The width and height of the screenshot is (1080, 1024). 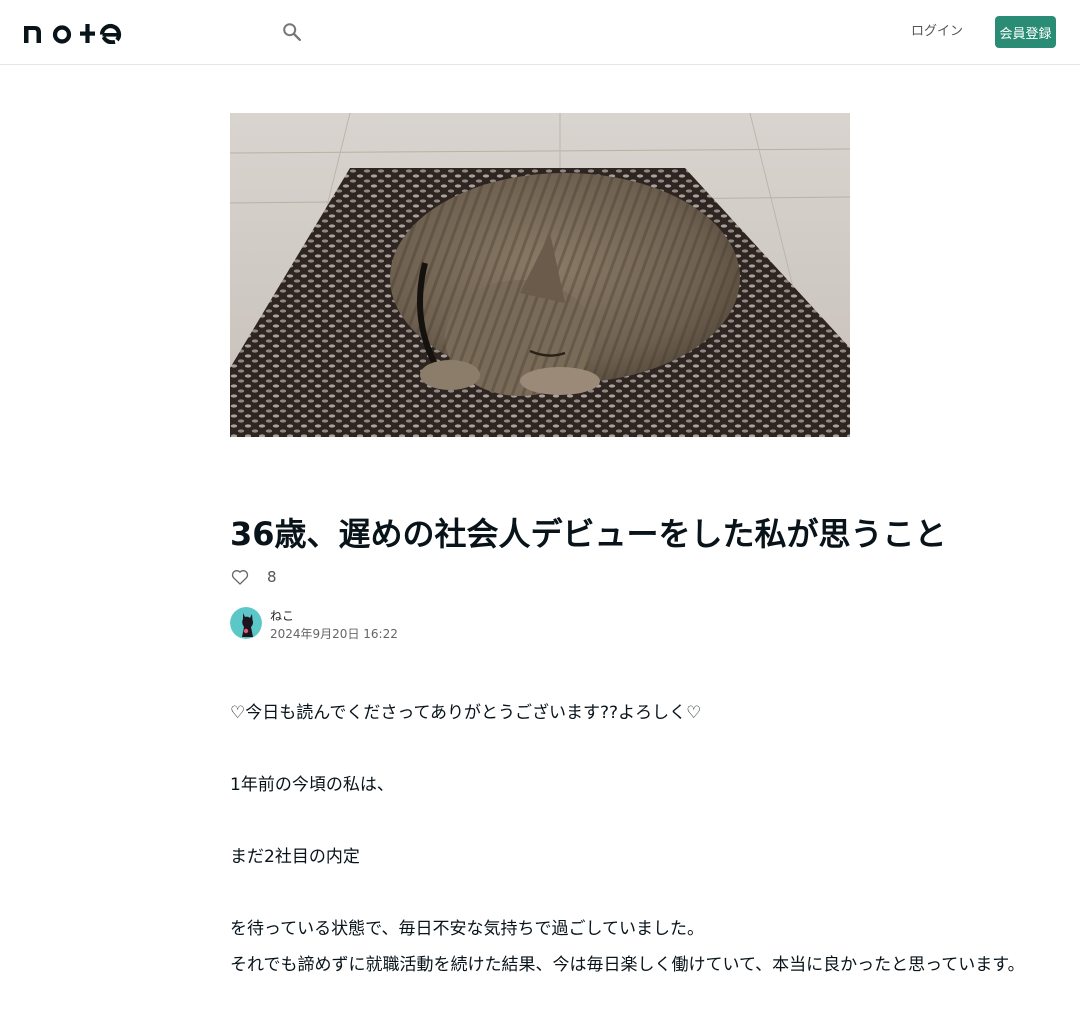 I want to click on paragraph-1: ♡今日も読んでくださってありがとうございます??よろしく♡, so click(x=466, y=713).